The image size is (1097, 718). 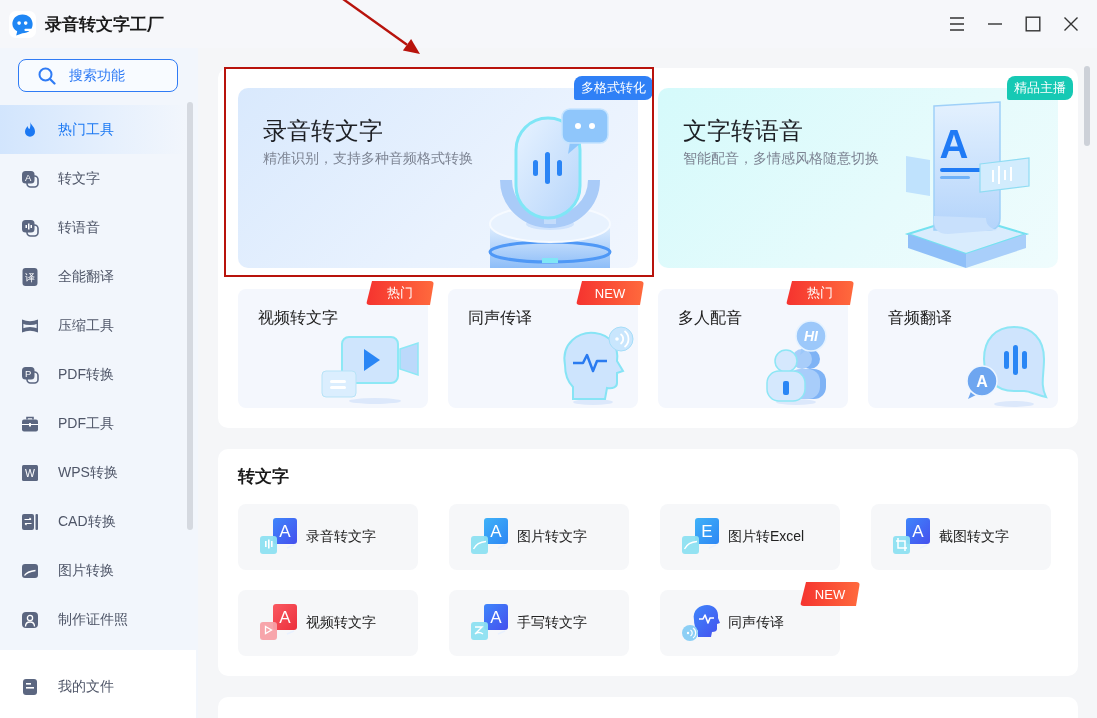 I want to click on card-title: 视频转文字, so click(x=298, y=318).